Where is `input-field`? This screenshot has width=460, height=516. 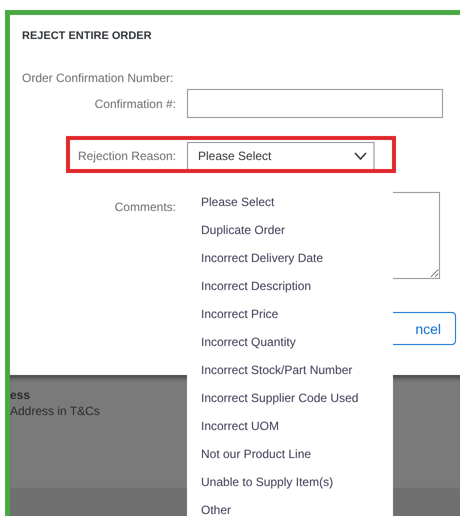
input-field is located at coordinates (315, 103).